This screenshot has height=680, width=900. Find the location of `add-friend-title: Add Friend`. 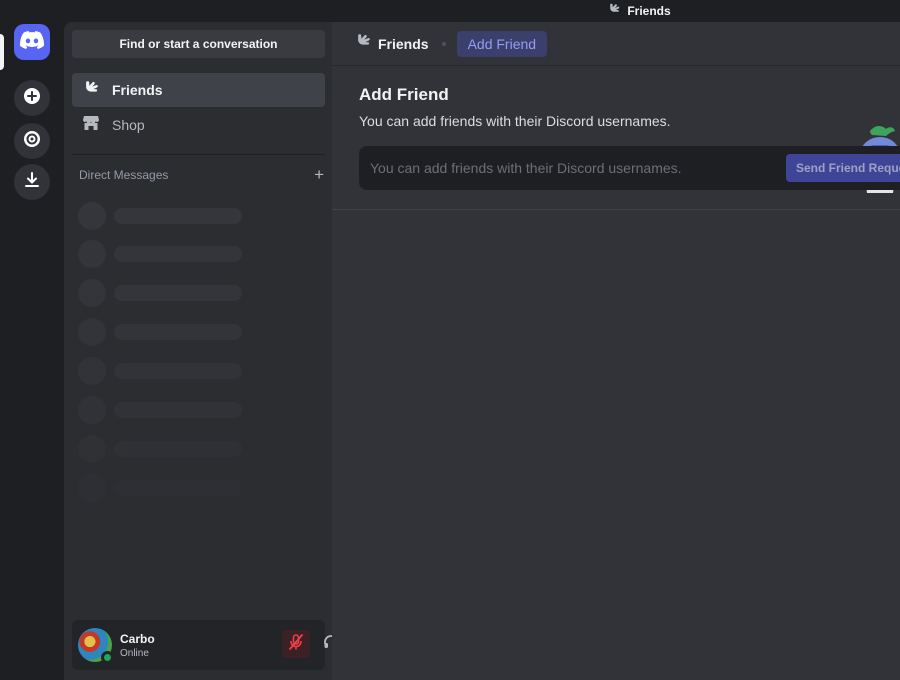

add-friend-title: Add Friend is located at coordinates (404, 94).